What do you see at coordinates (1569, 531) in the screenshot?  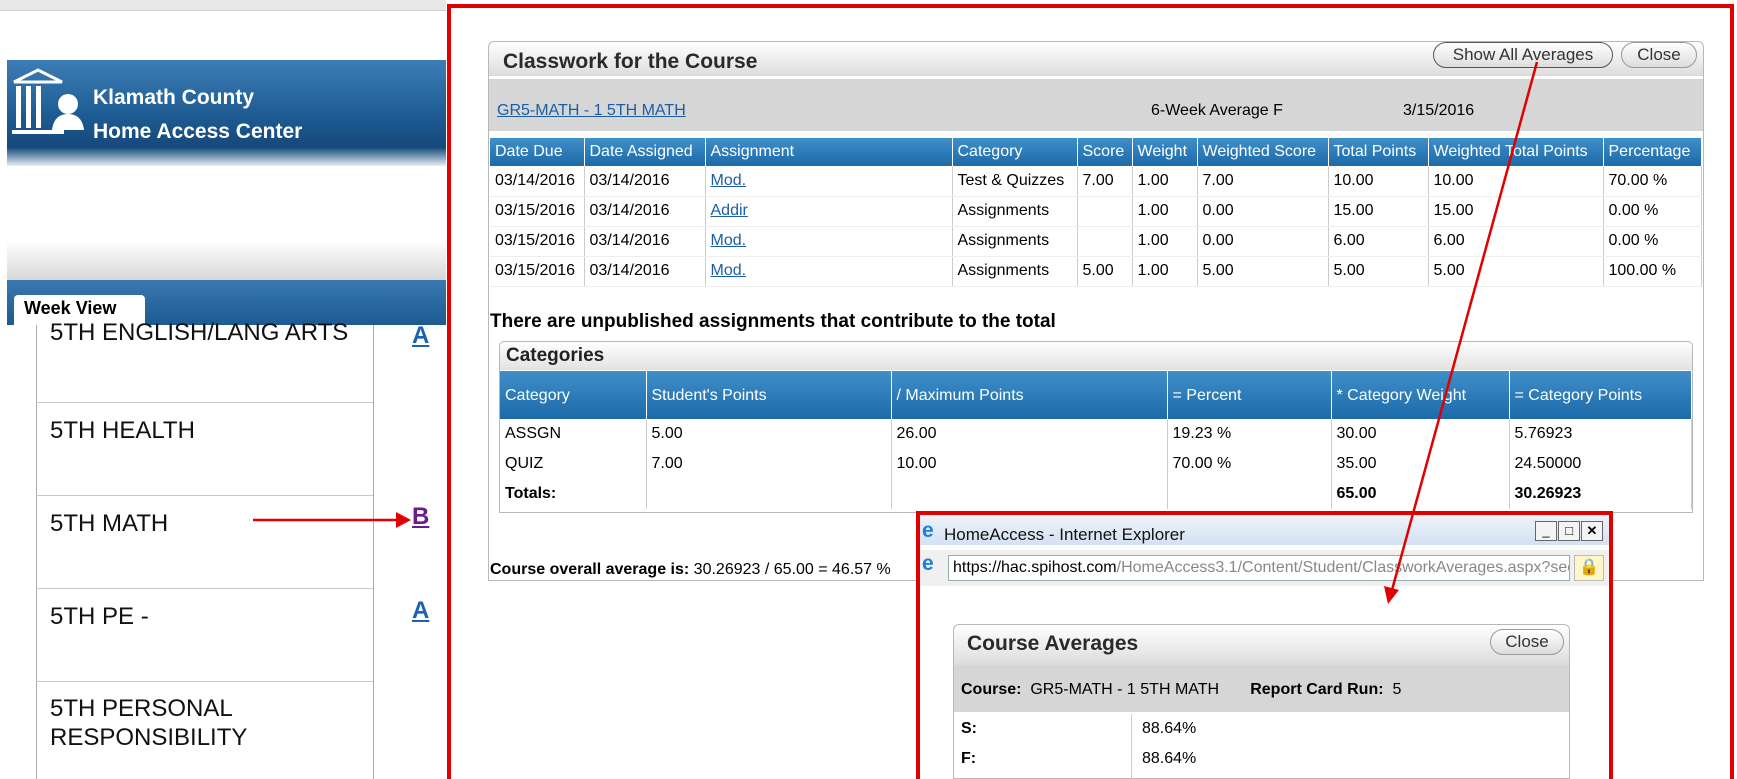 I see `maximize-icon: □` at bounding box center [1569, 531].